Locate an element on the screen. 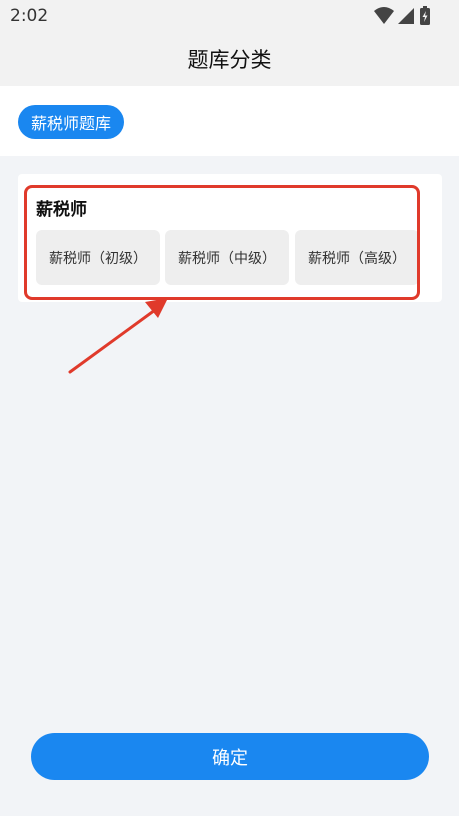 The image size is (459, 816). signal-icon is located at coordinates (406, 16).